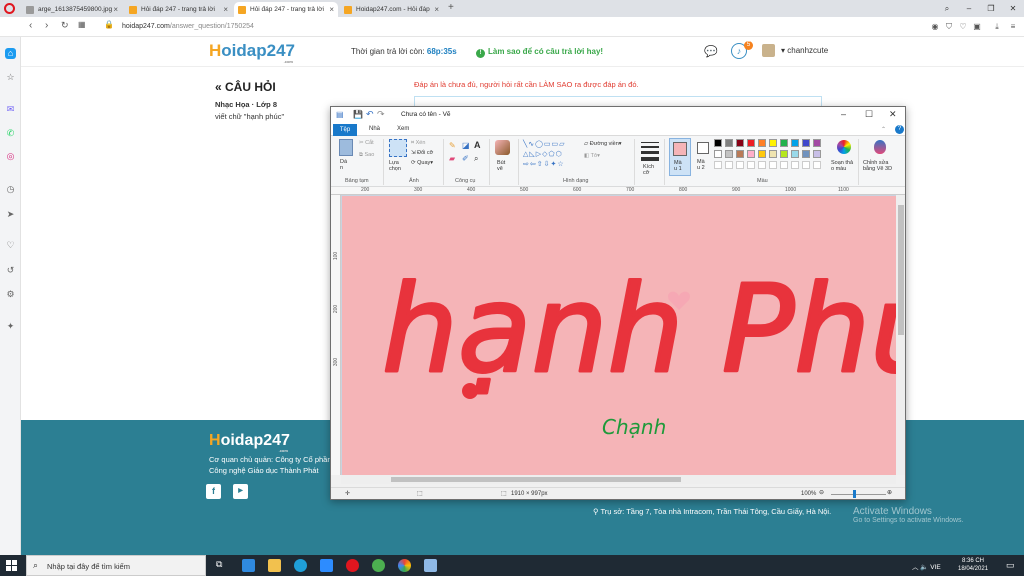 This screenshot has height=576, width=1024. I want to click on whatsapp-icon: ✆, so click(10, 133).